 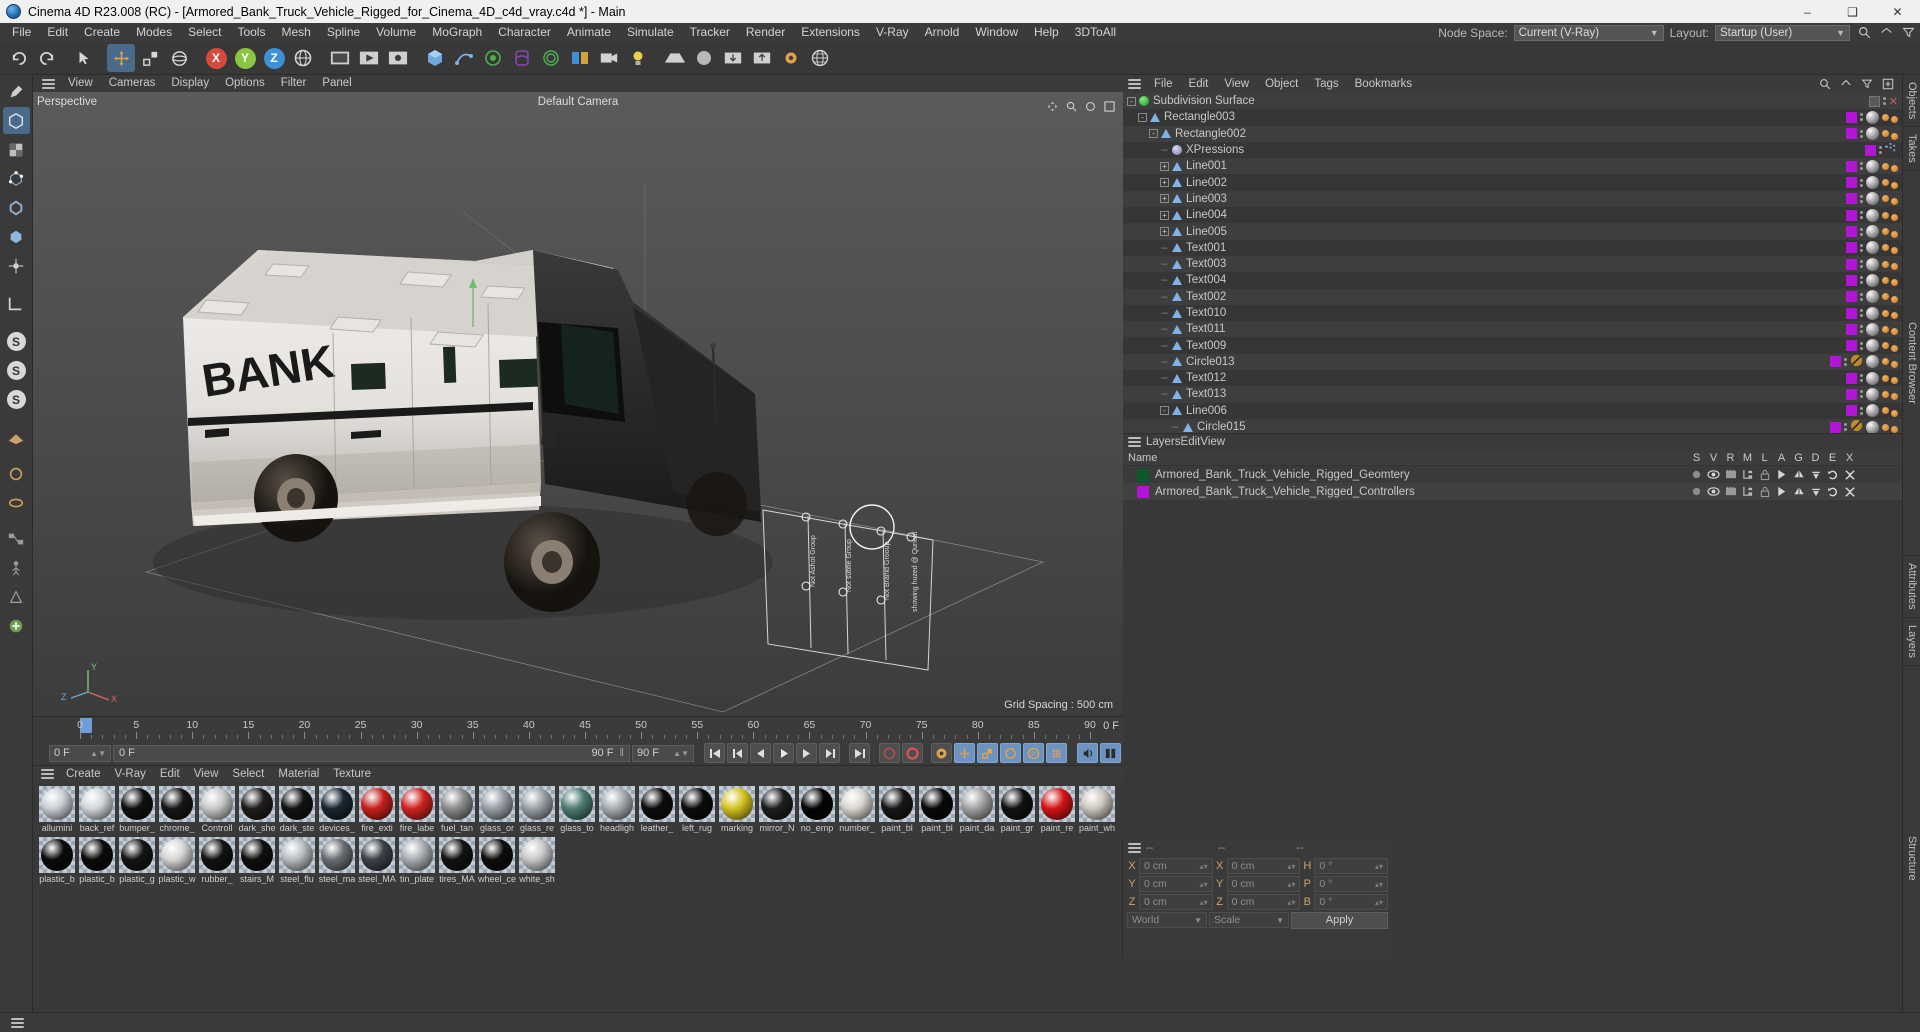 I want to click on coordinates-hamburger-icon, so click(x=1134, y=847).